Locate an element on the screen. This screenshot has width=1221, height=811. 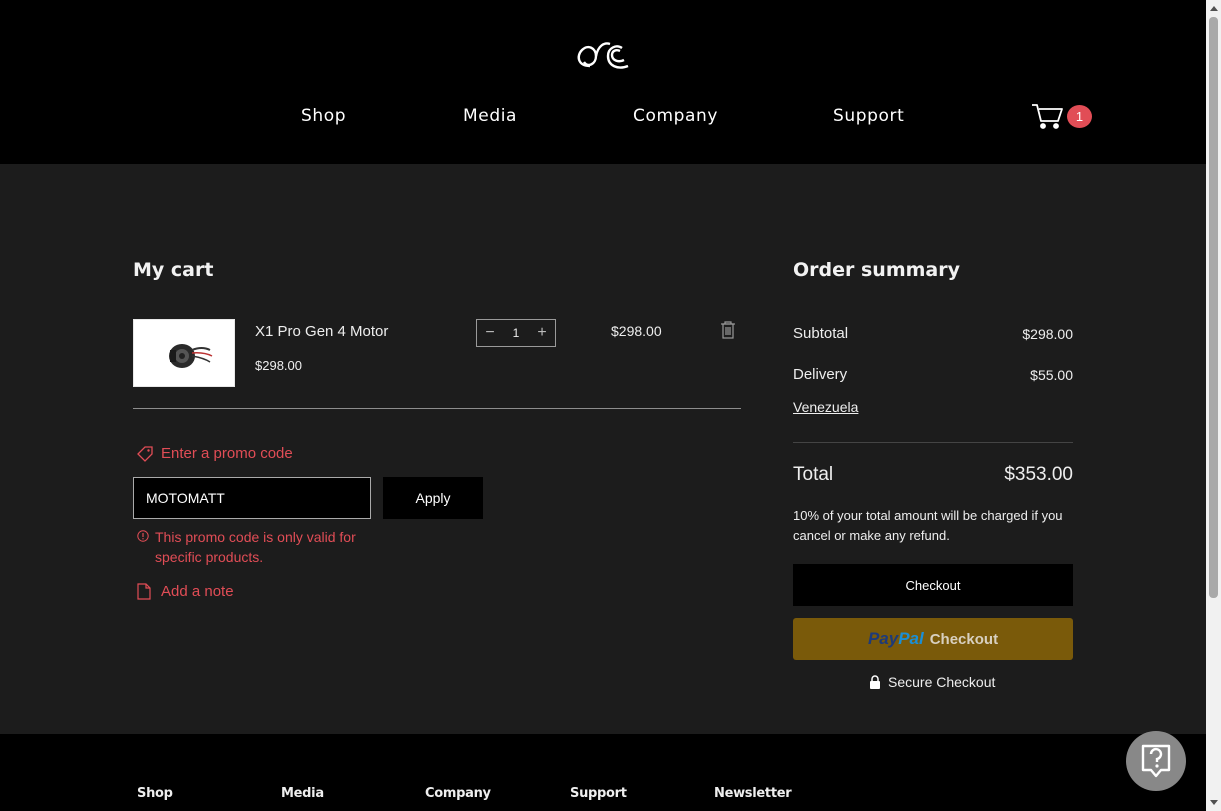
secure-checkout-label: Secure Checkout is located at coordinates (942, 682).